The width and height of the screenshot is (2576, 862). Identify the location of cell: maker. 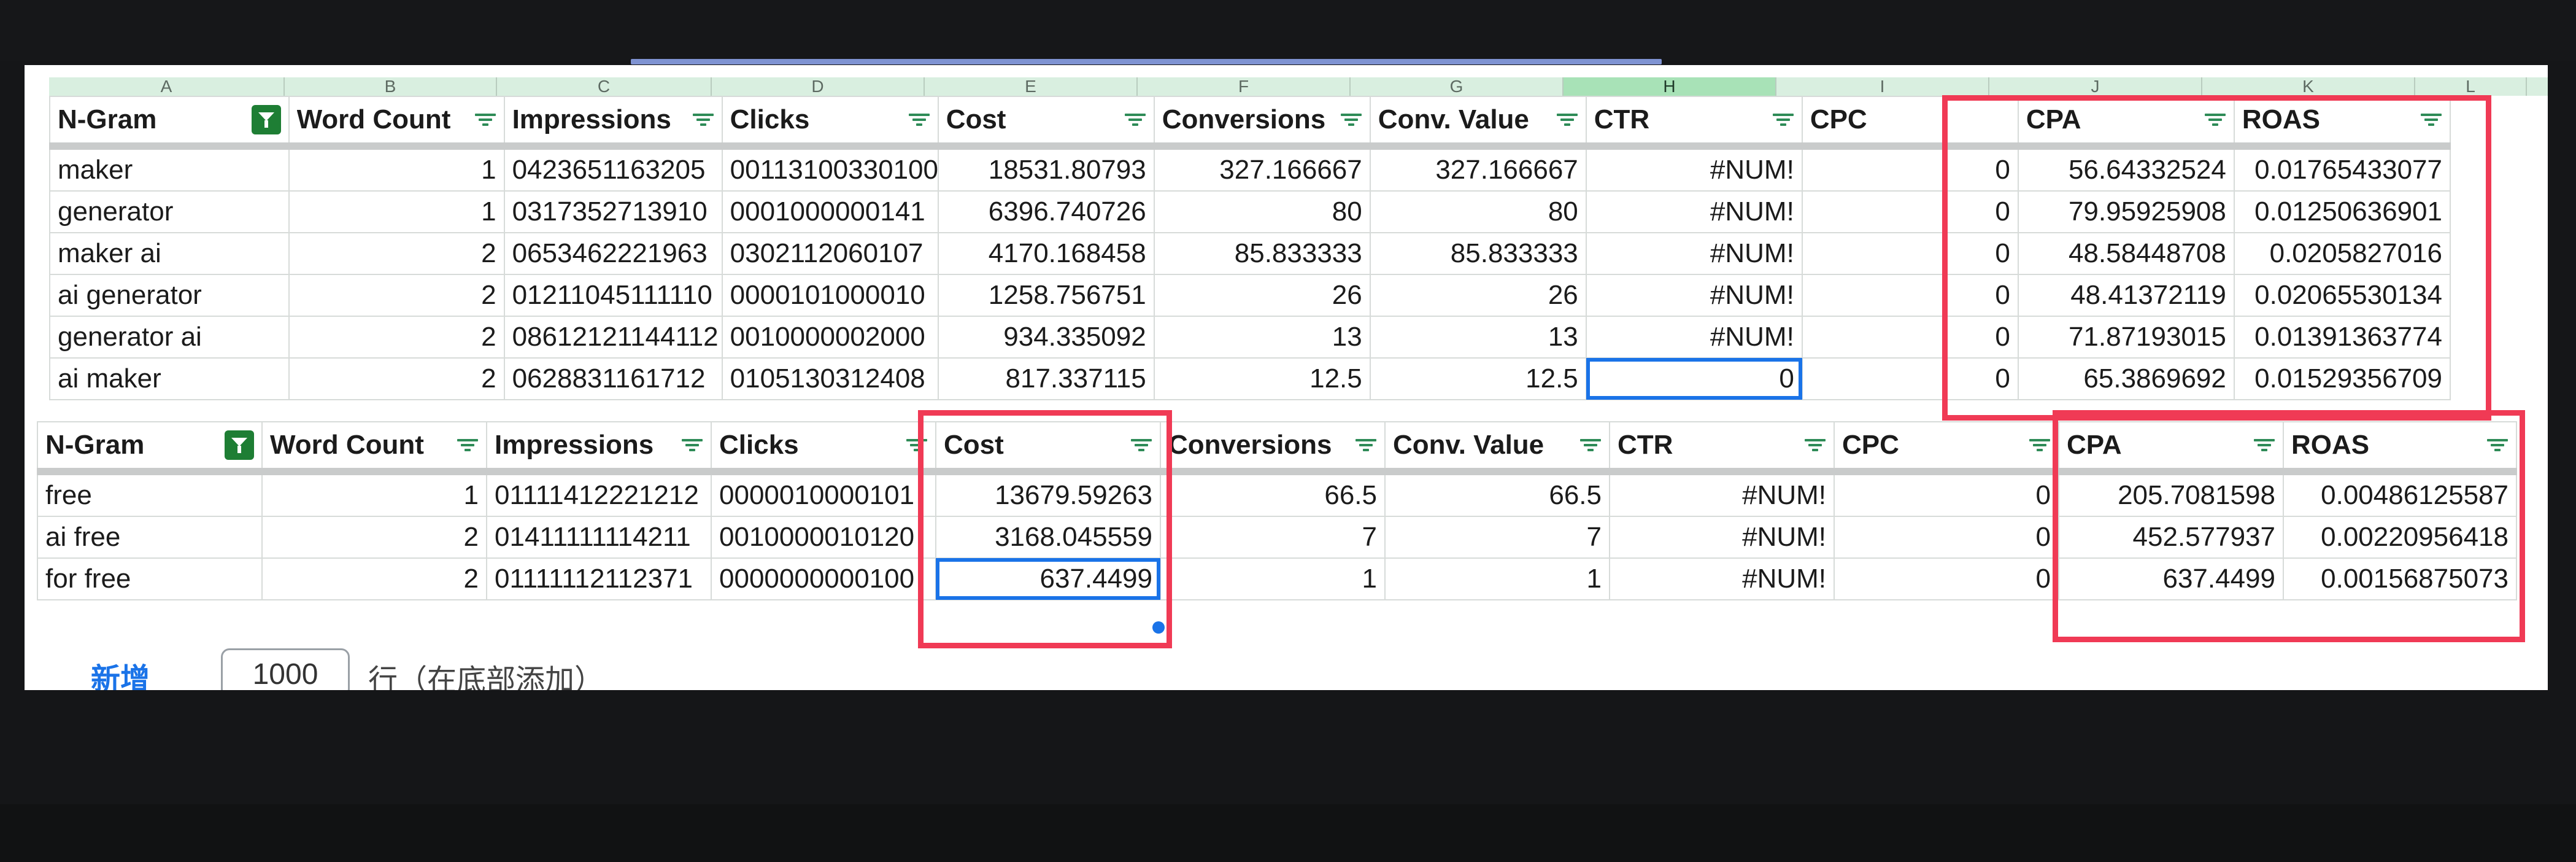
(169, 169).